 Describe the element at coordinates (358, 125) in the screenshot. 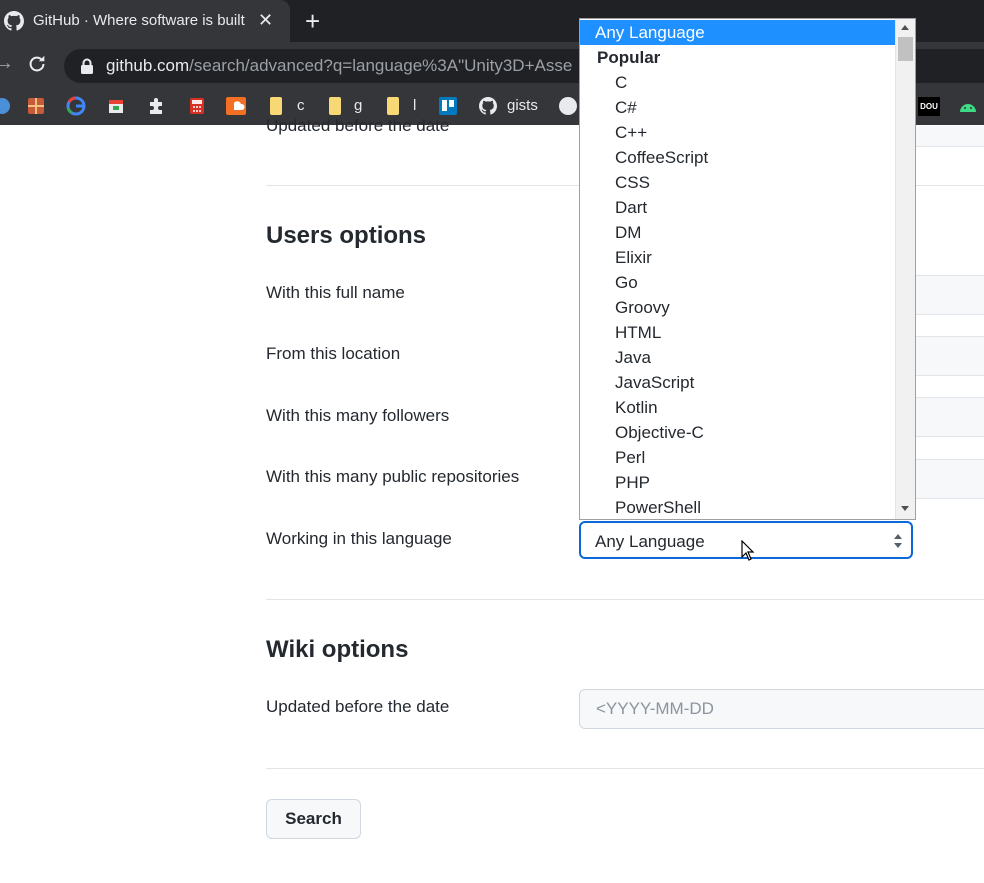

I see `clipped-updated-label: Updated before the date` at that location.